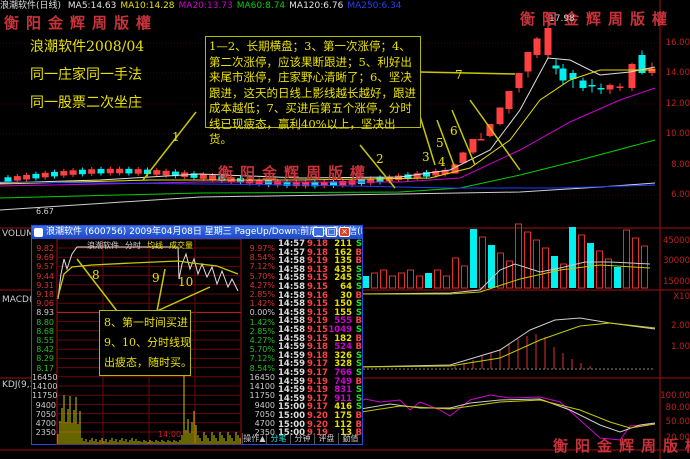  I want to click on caption-line: 浪潮软件2008/04, so click(87, 47).